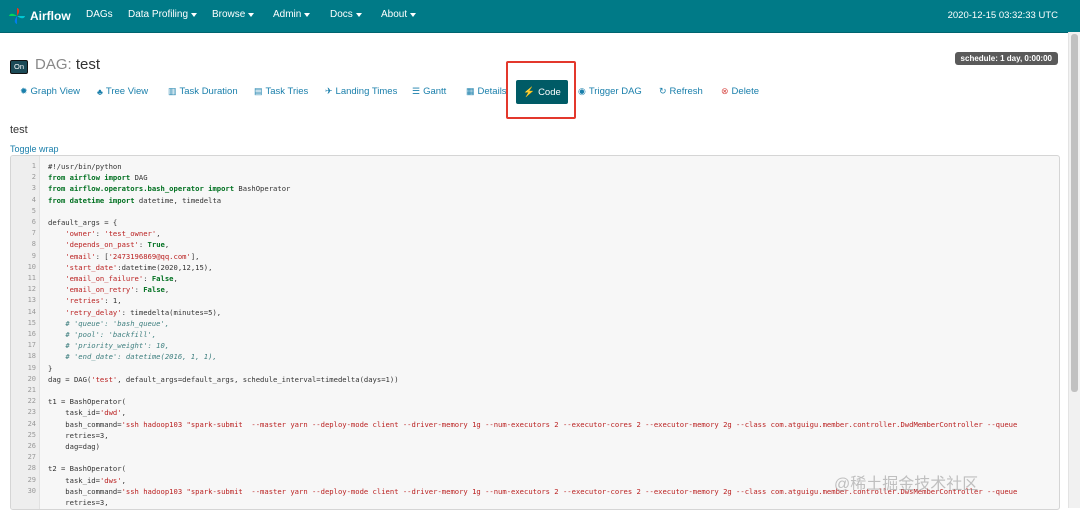 The height and width of the screenshot is (510, 1080). I want to click on code-line: dag=dag), so click(74, 446).